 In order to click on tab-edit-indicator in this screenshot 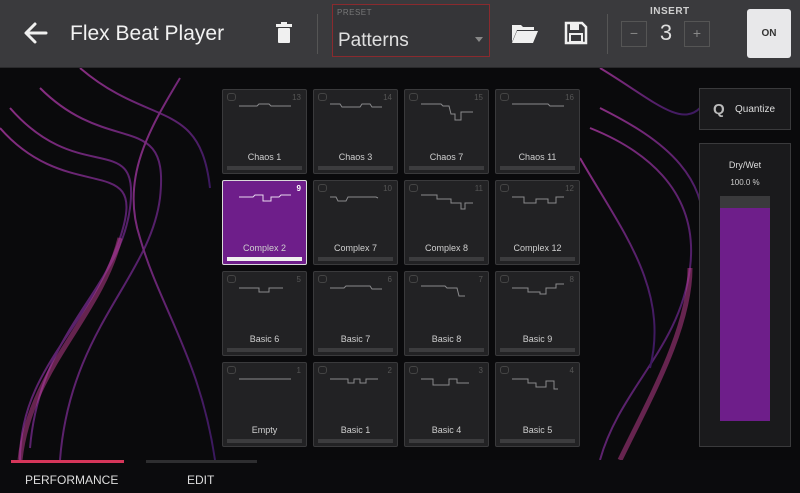, I will do `click(201, 461)`.